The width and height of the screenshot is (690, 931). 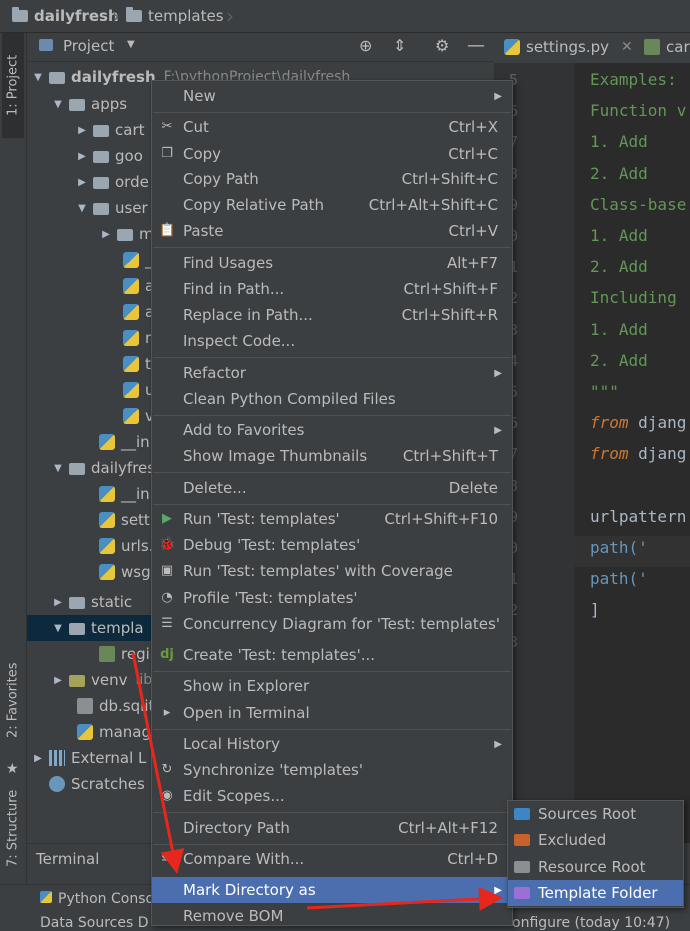 I want to click on menu-item-copy-path: Copy Path Ctrl+Shift+C, so click(x=332, y=179).